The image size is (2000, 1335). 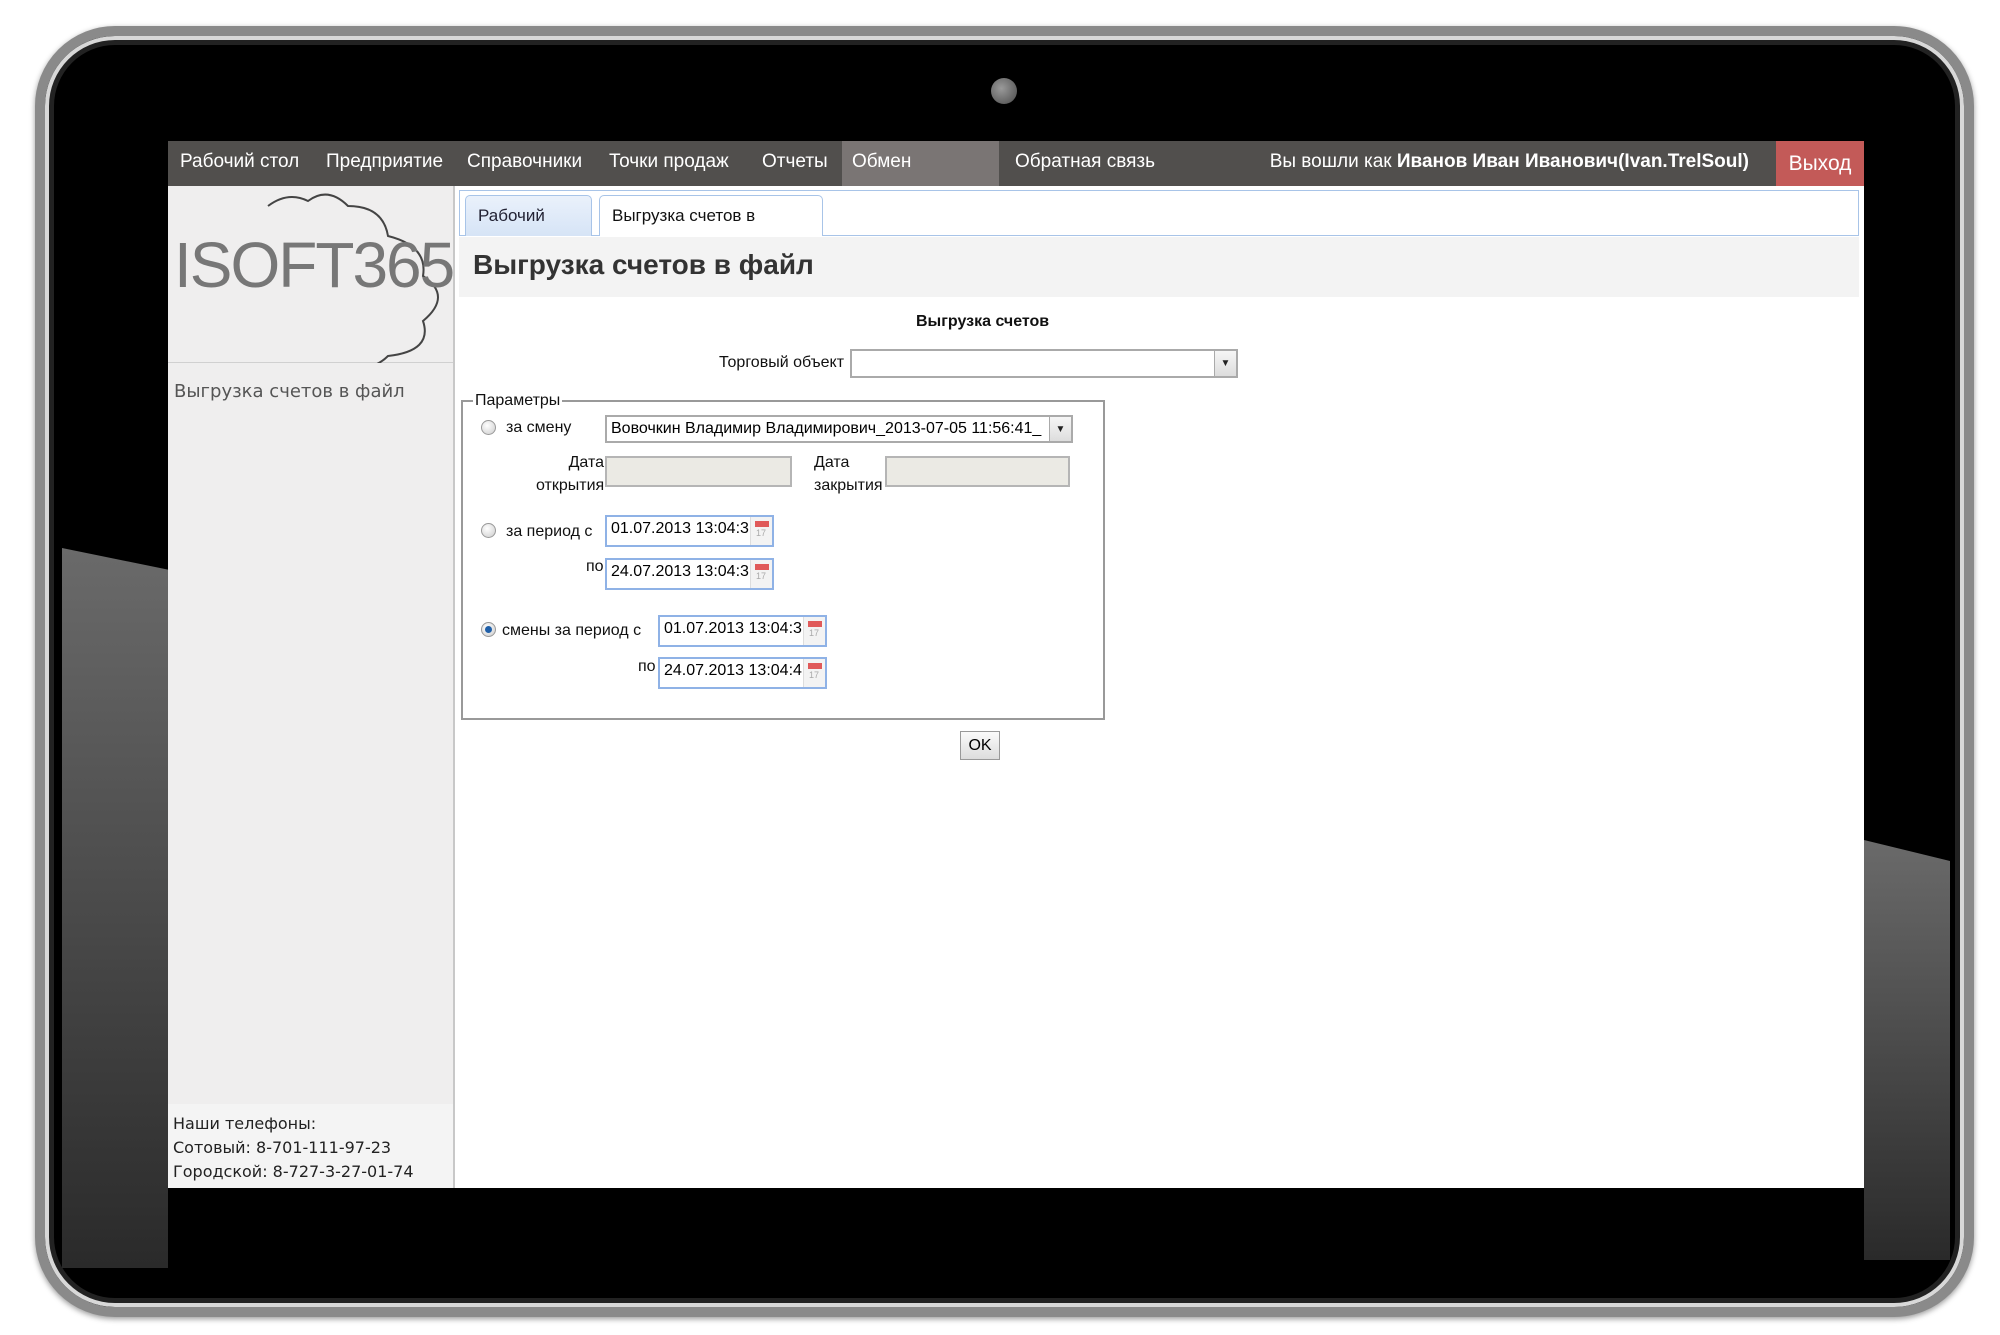 I want to click on radio-shifts-period, so click(x=488, y=629).